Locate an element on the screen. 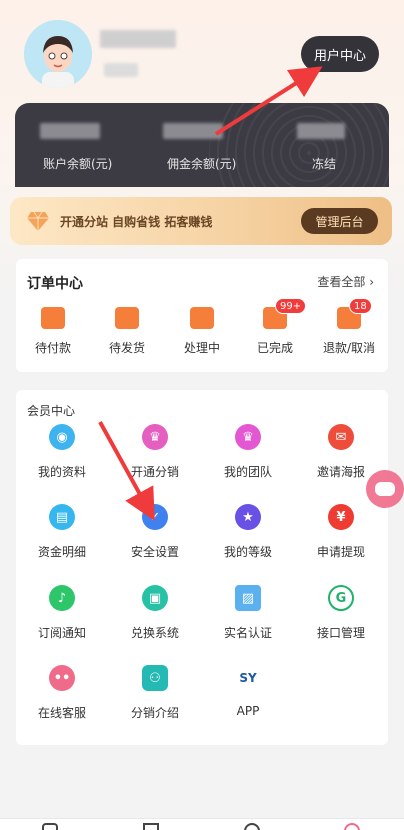 This screenshot has width=404, height=830. promo-banner: 开通分站 自购省钱 拓客赚钱 管理后台 is located at coordinates (201, 221).